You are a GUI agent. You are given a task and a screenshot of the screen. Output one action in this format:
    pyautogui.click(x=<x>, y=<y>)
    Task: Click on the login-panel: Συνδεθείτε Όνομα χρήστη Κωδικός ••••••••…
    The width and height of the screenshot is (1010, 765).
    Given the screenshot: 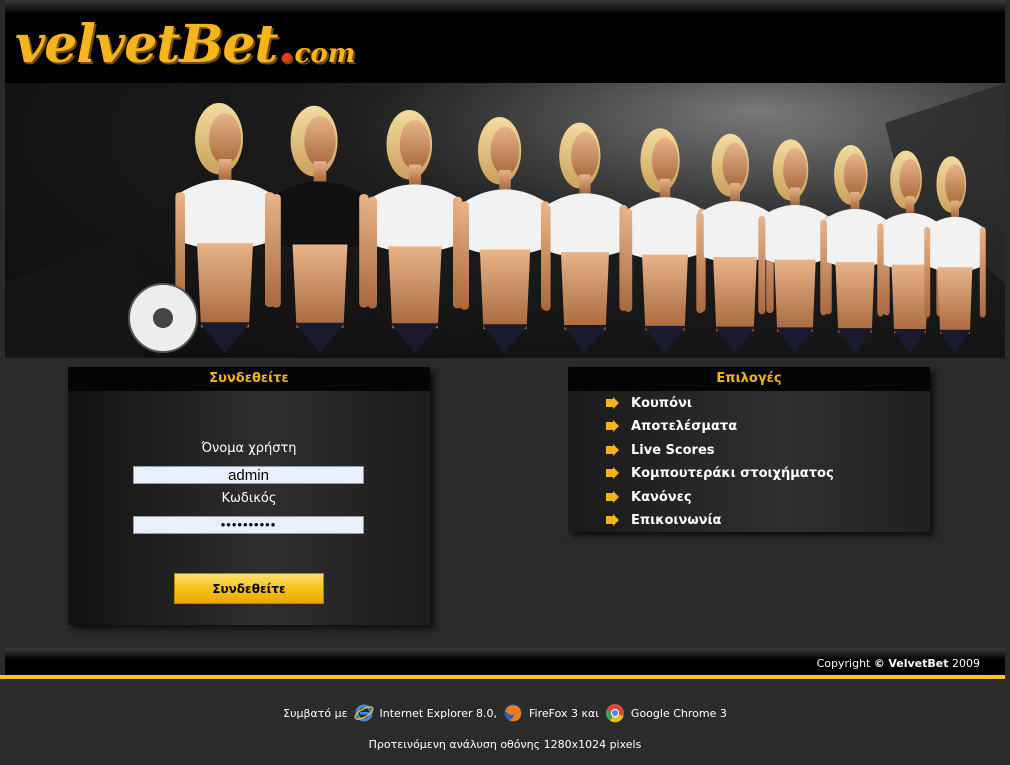 What is the action you would take?
    pyautogui.click(x=249, y=496)
    